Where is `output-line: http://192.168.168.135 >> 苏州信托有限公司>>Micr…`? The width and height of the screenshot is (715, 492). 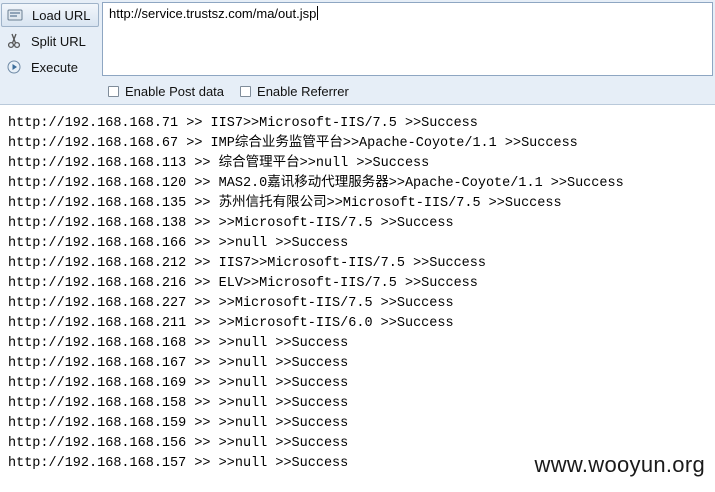
output-line: http://192.168.168.135 >> 苏州信托有限公司>>Micr… is located at coordinates (285, 203).